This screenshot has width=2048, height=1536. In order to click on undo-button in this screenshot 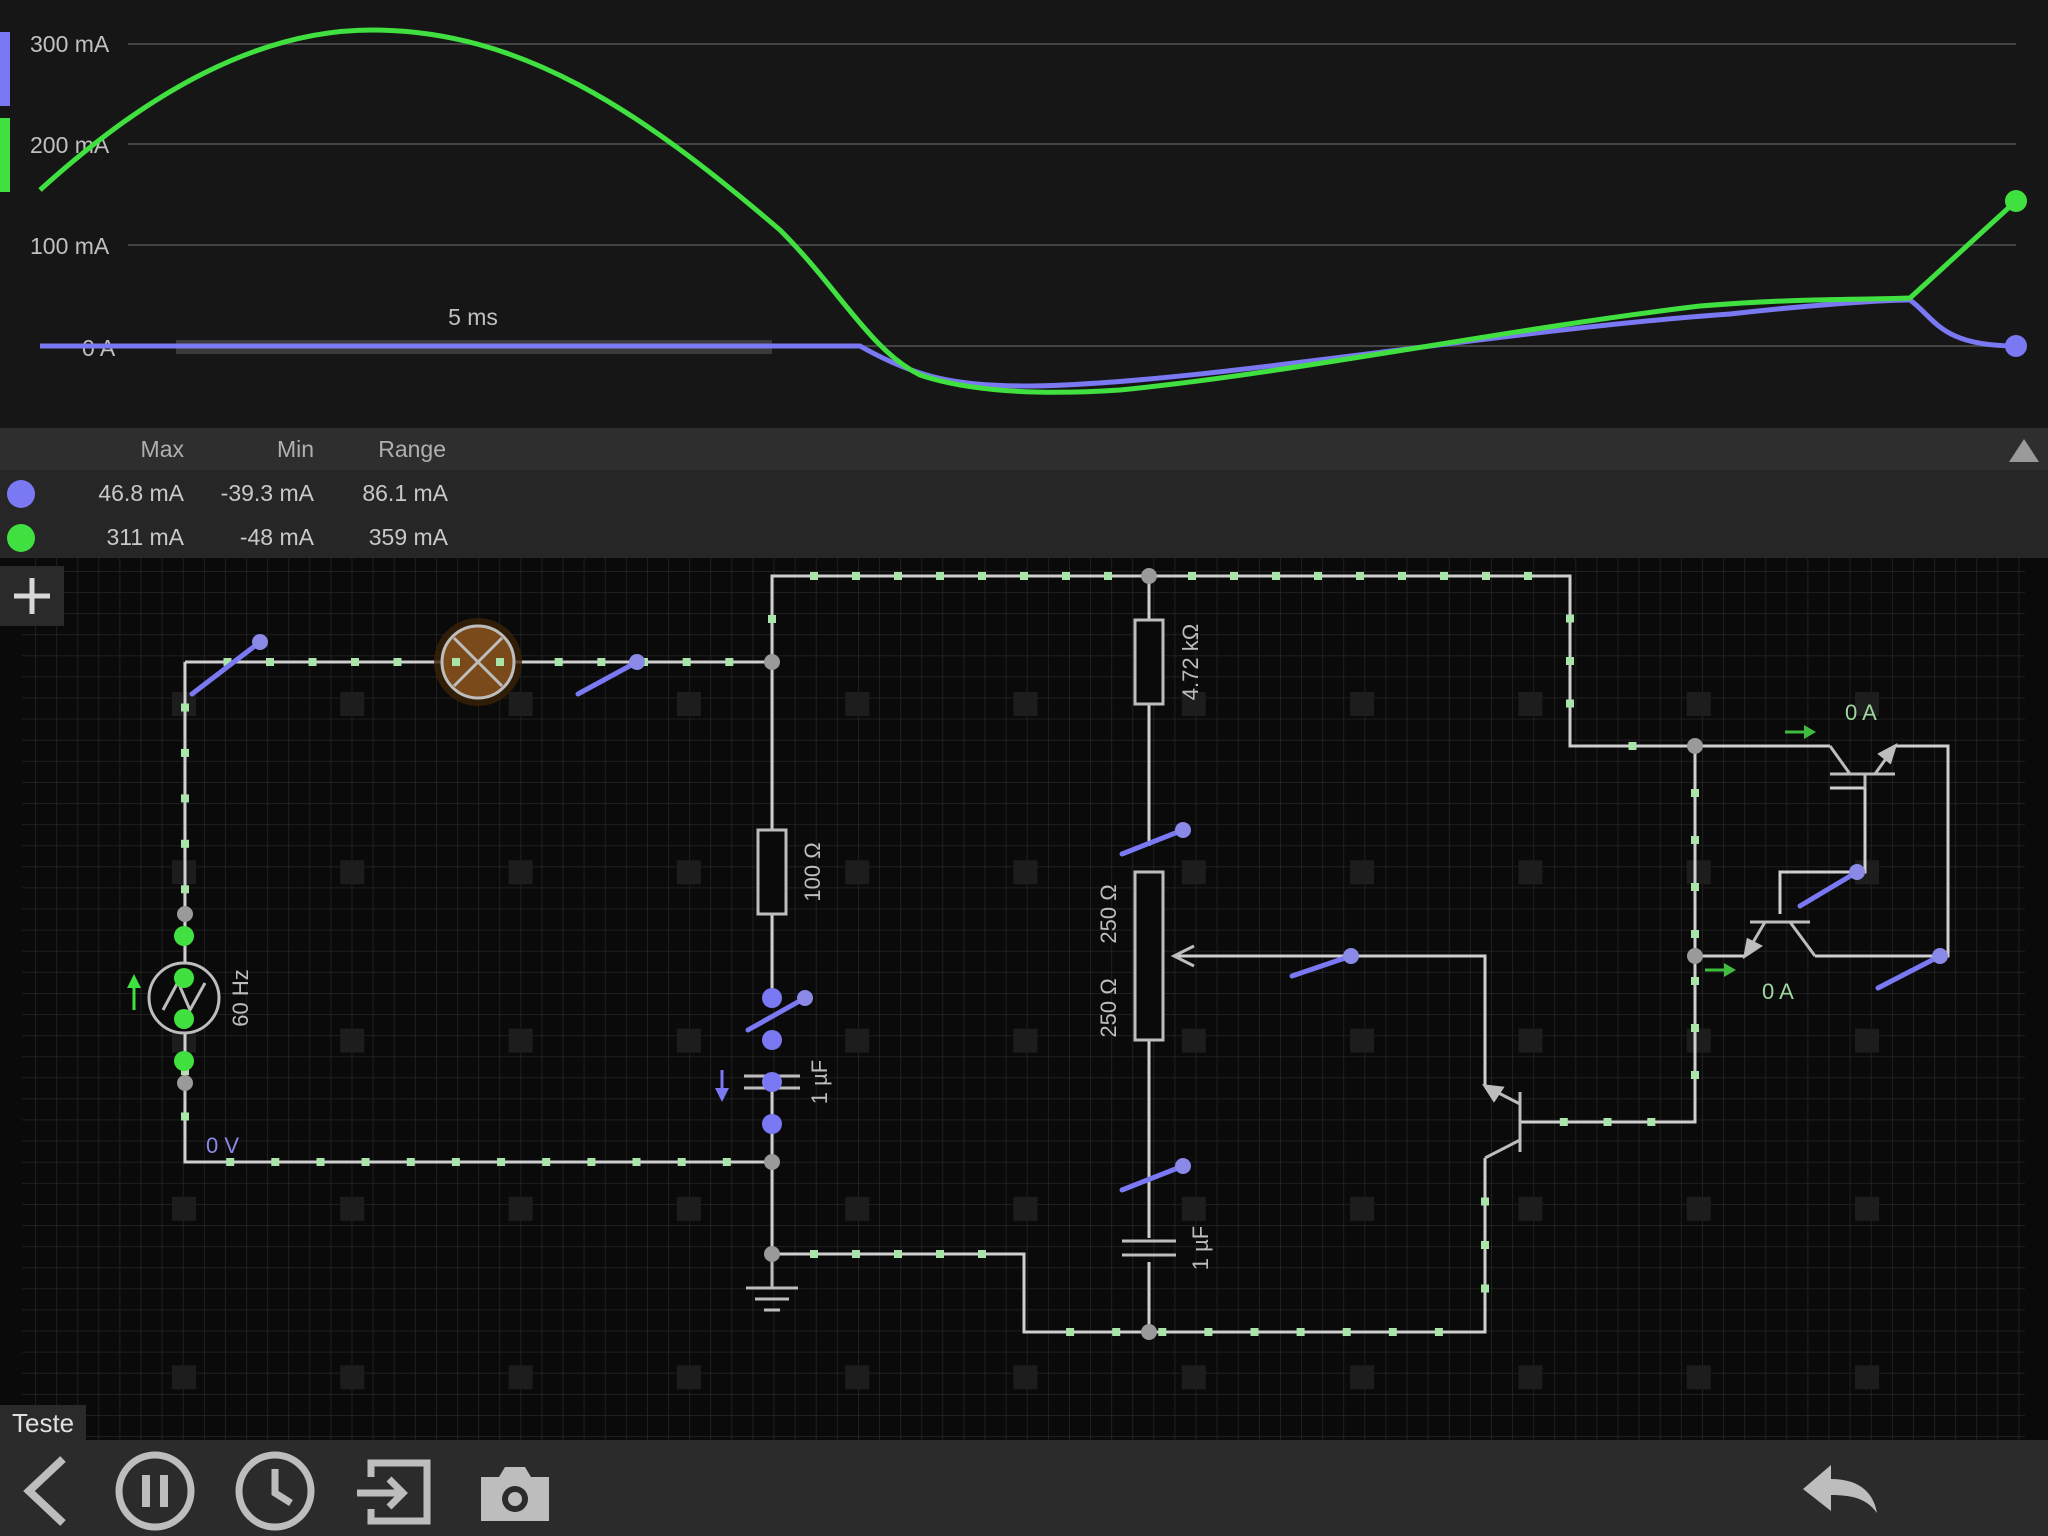, I will do `click(1839, 1491)`.